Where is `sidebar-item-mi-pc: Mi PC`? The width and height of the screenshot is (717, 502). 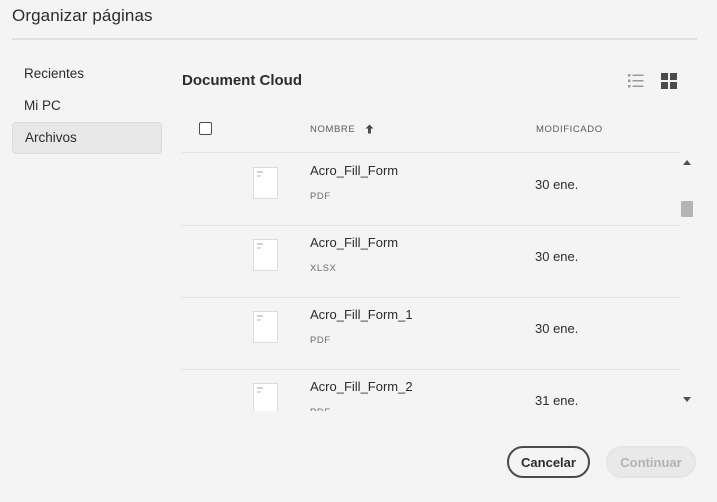
sidebar-item-mi-pc: Mi PC is located at coordinates (87, 106).